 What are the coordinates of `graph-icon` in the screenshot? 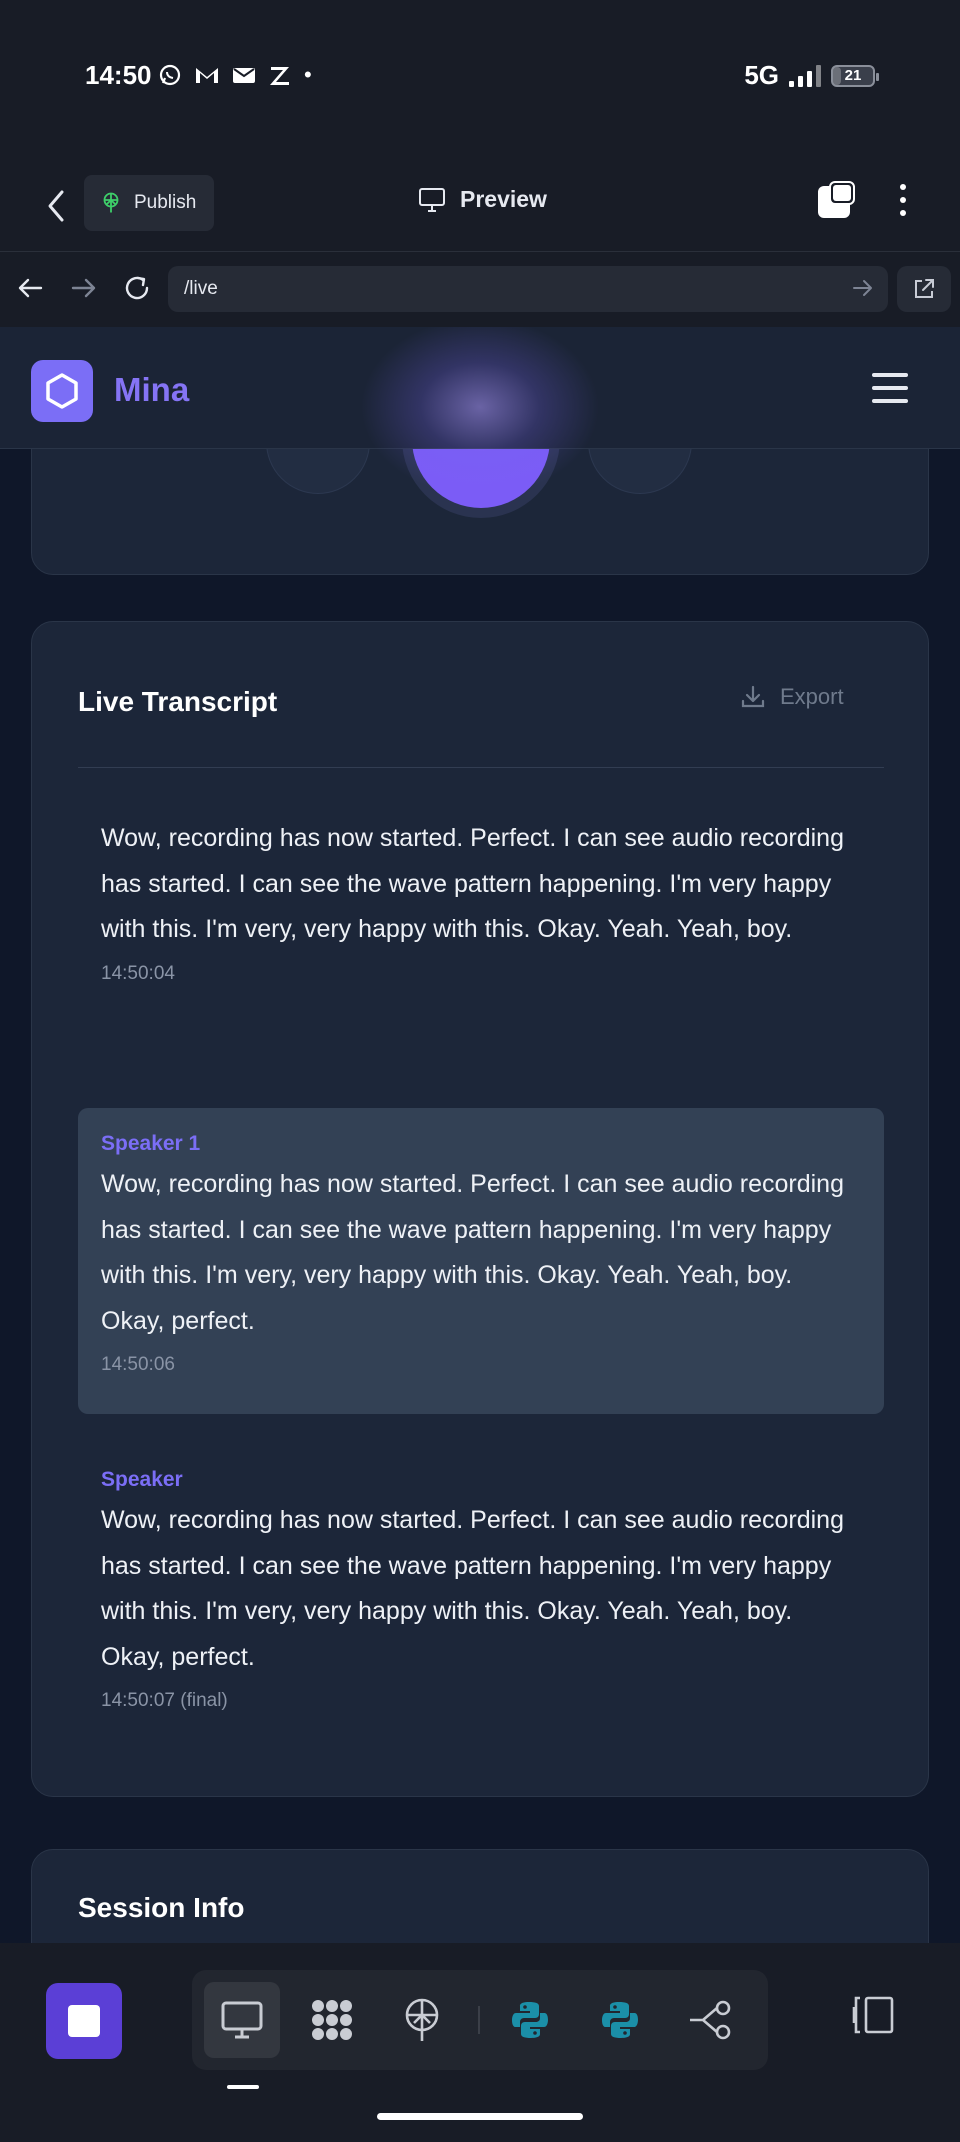 It's located at (710, 2020).